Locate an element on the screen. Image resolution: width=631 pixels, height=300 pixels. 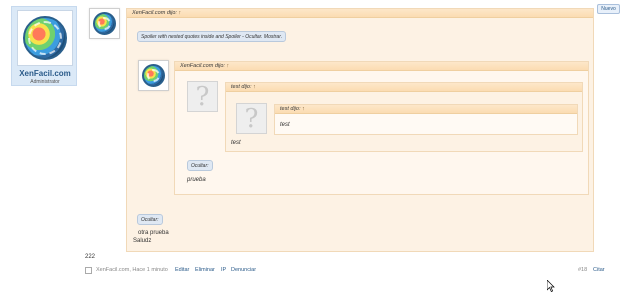
post-avatar is located at coordinates (104, 23).